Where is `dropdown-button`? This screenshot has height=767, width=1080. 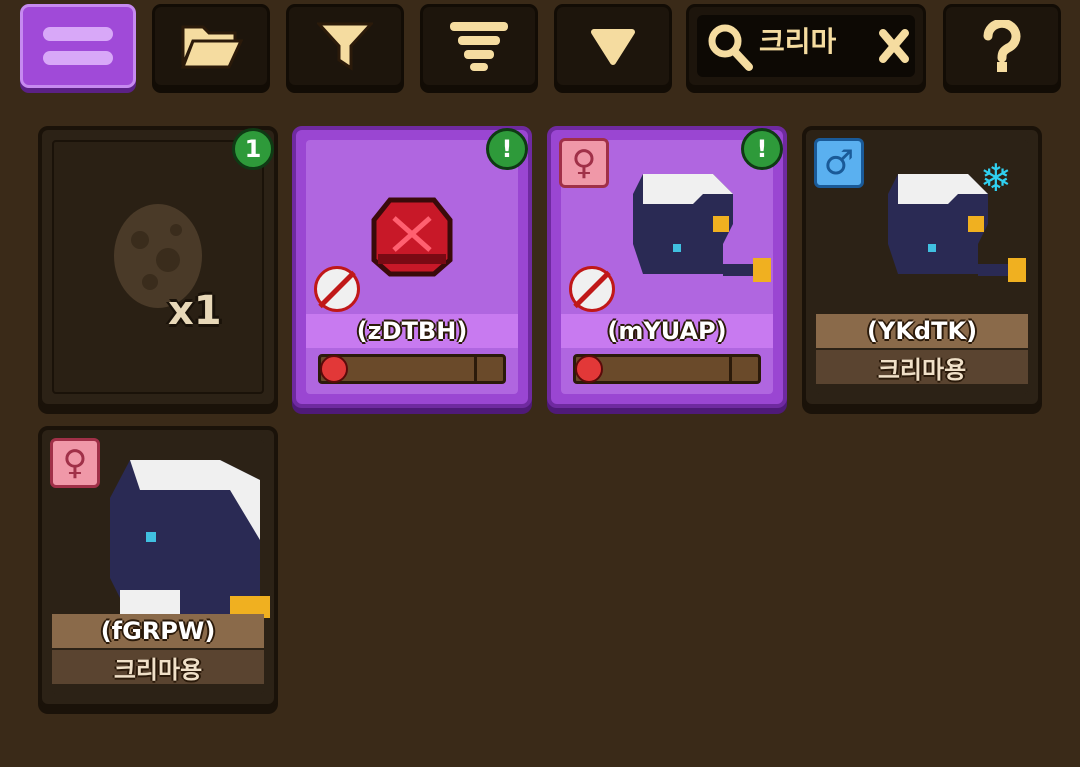 dropdown-button is located at coordinates (613, 46).